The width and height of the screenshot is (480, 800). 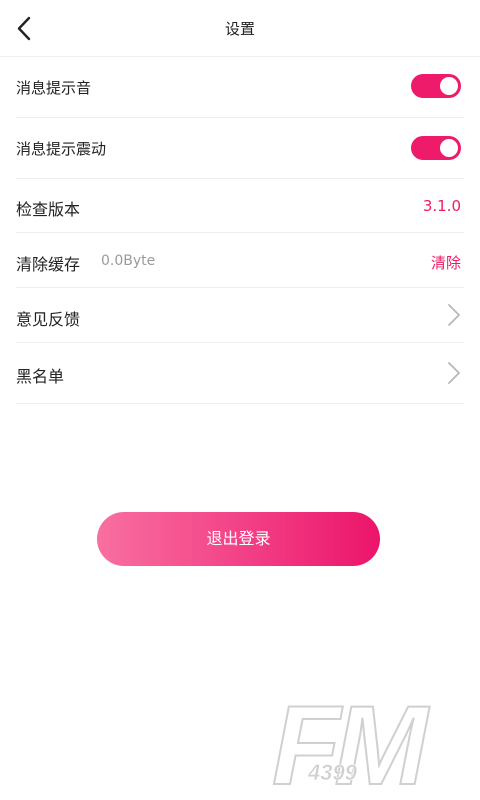 I want to click on page-title: 设置, so click(x=239, y=29).